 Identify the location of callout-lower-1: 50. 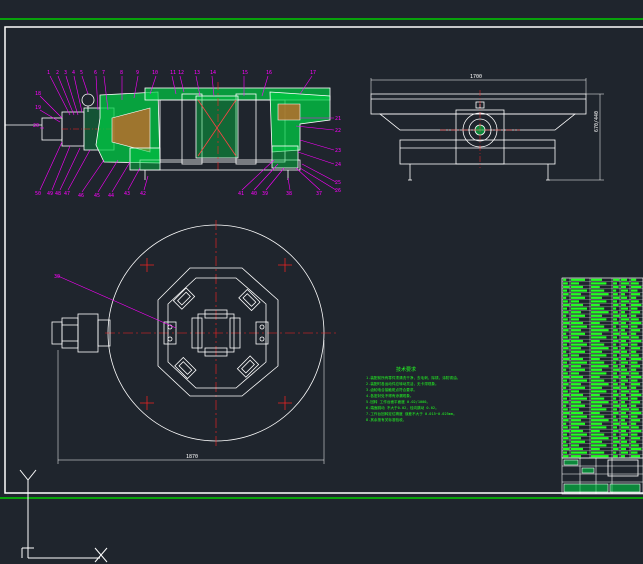
(38, 194).